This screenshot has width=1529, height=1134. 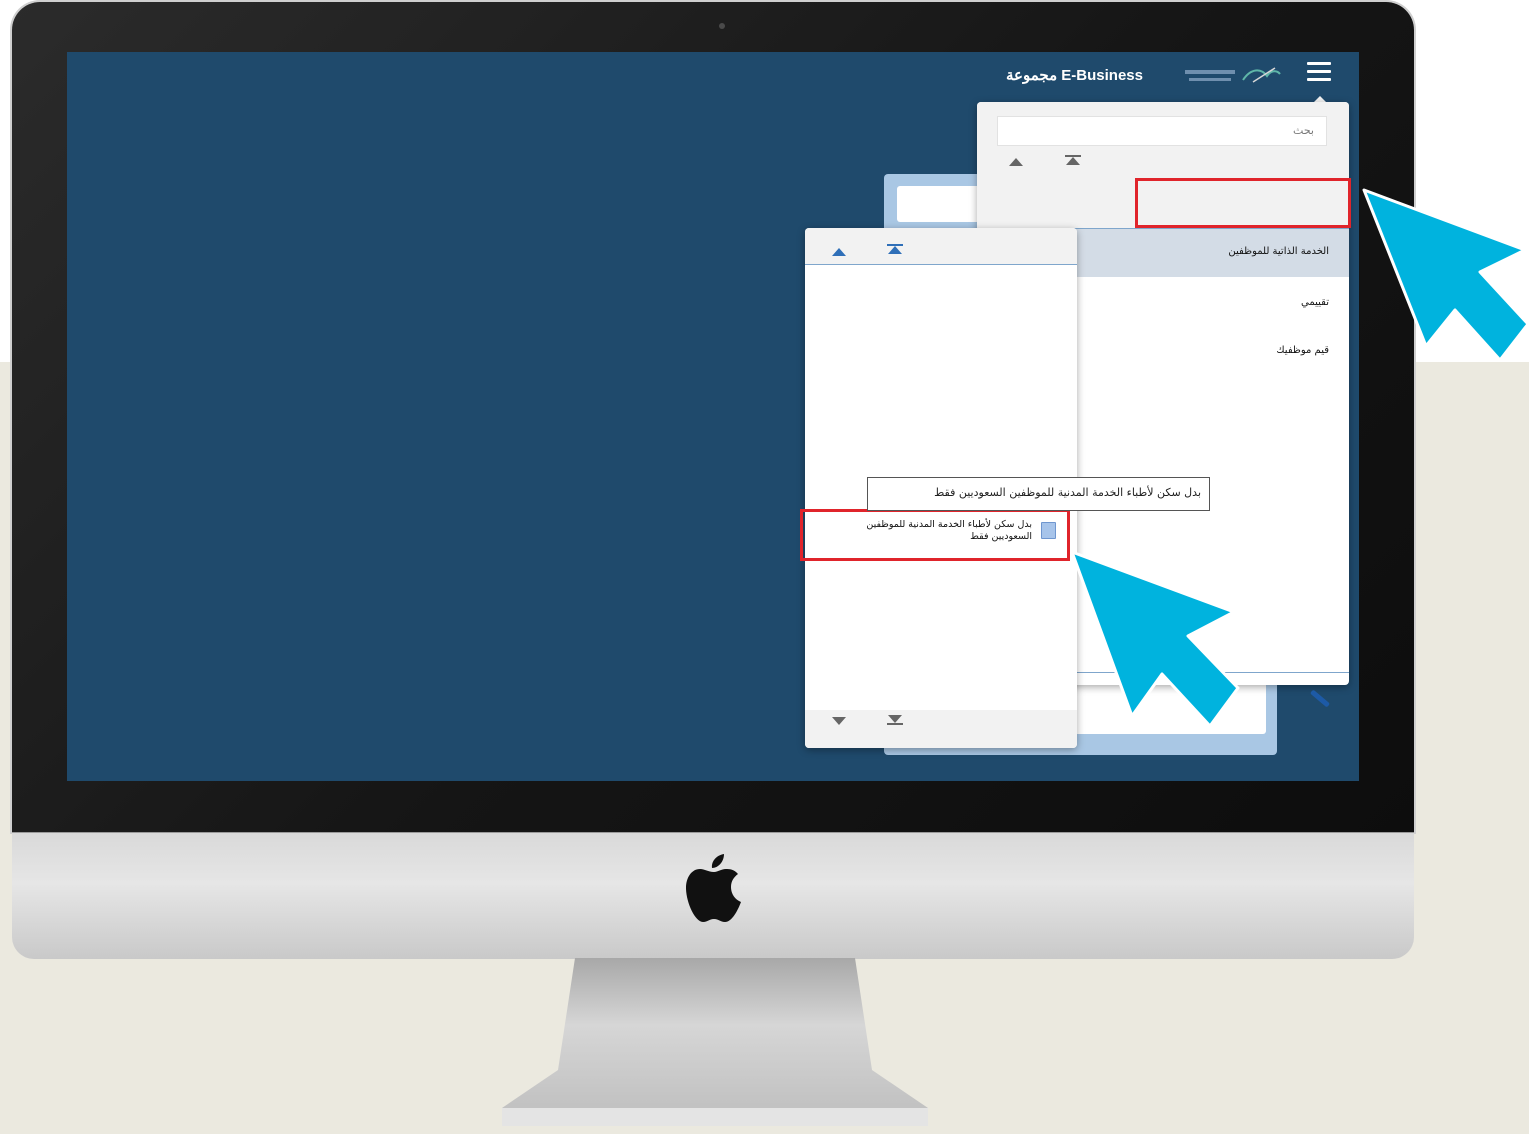 What do you see at coordinates (1162, 131) in the screenshot?
I see `search-input: بحث` at bounding box center [1162, 131].